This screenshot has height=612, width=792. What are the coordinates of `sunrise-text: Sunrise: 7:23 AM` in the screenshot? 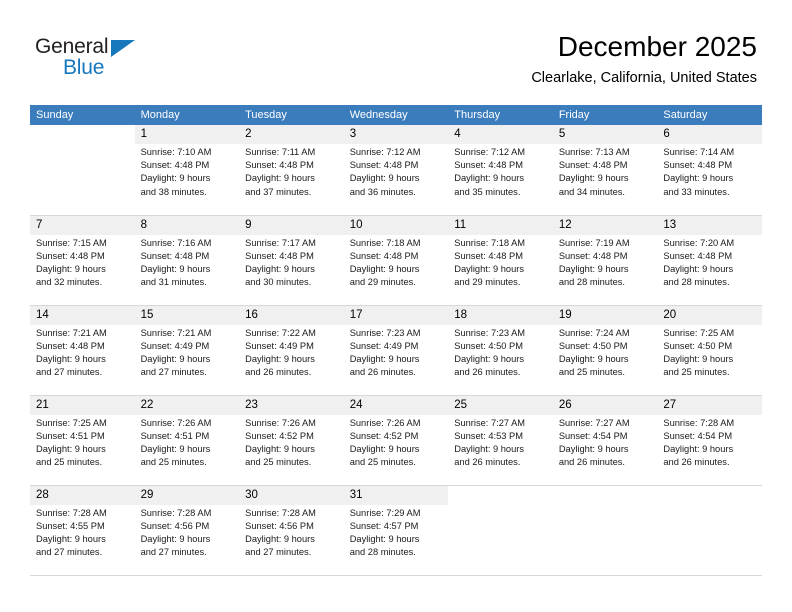 It's located at (490, 332).